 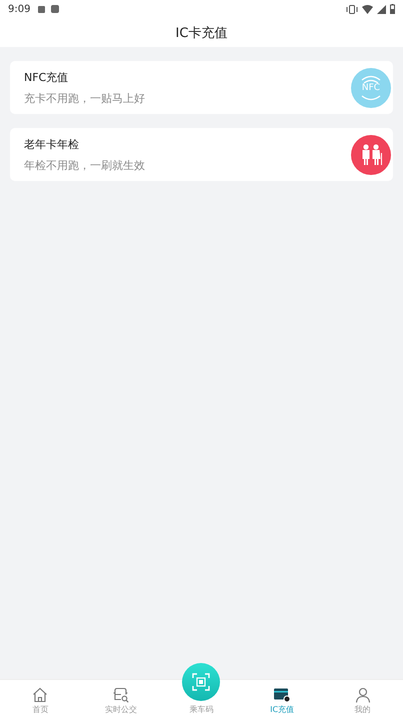 I want to click on card-subtitle: 充卡不用跑，一贴马上好, so click(x=85, y=98).